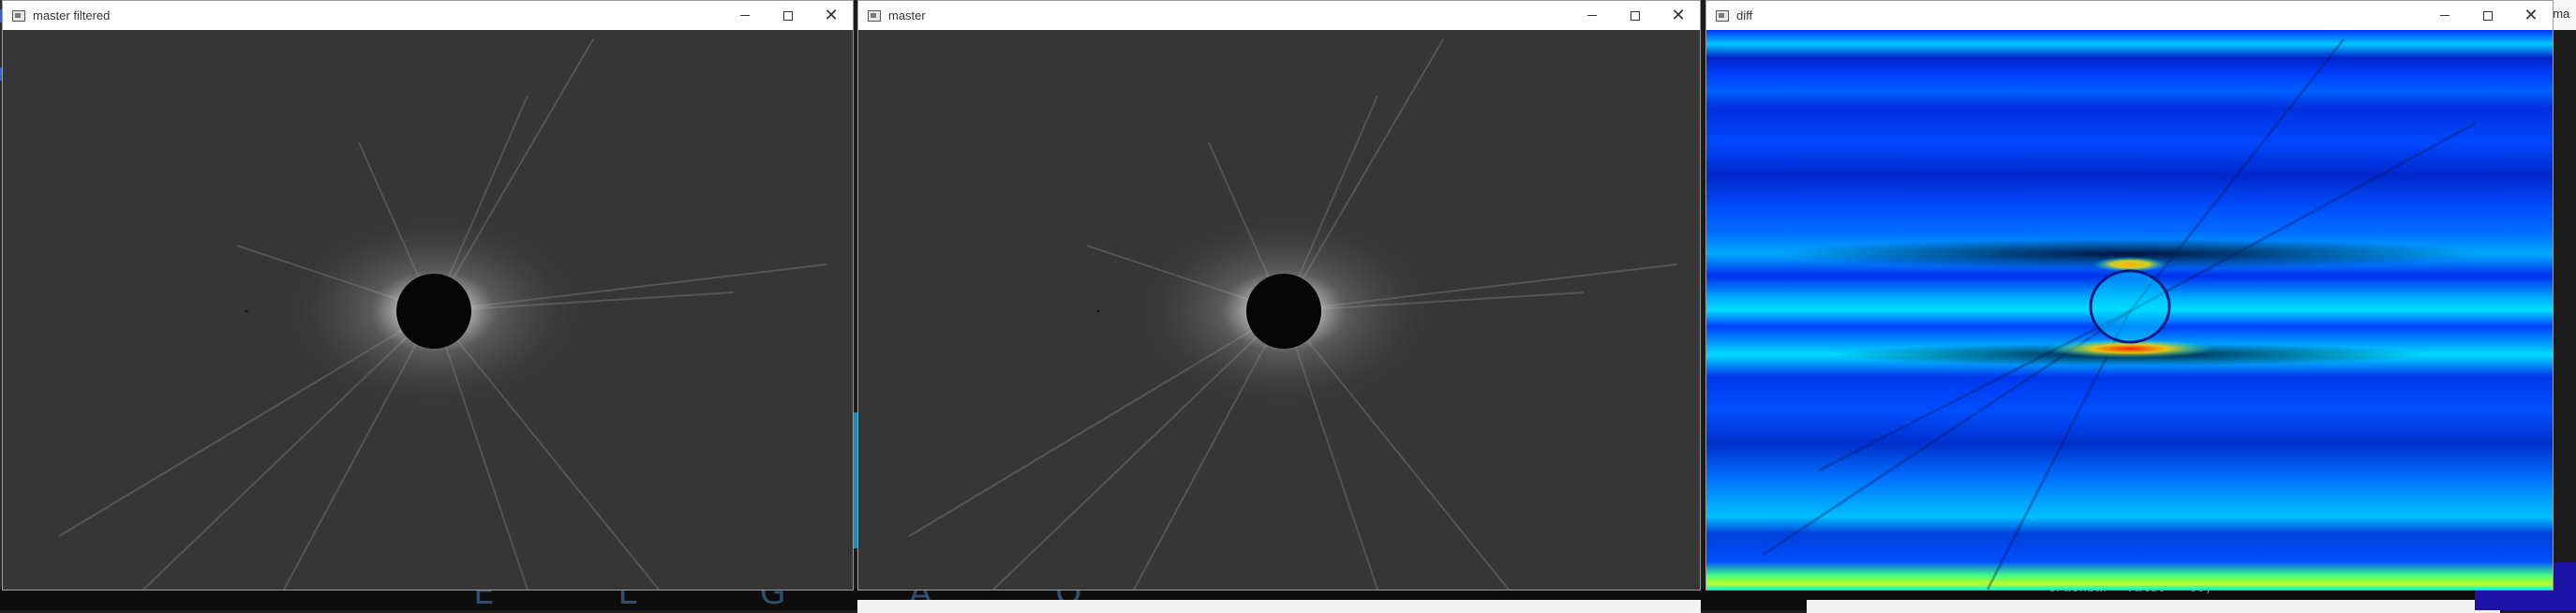  What do you see at coordinates (1744, 15) in the screenshot?
I see `window-title: diff` at bounding box center [1744, 15].